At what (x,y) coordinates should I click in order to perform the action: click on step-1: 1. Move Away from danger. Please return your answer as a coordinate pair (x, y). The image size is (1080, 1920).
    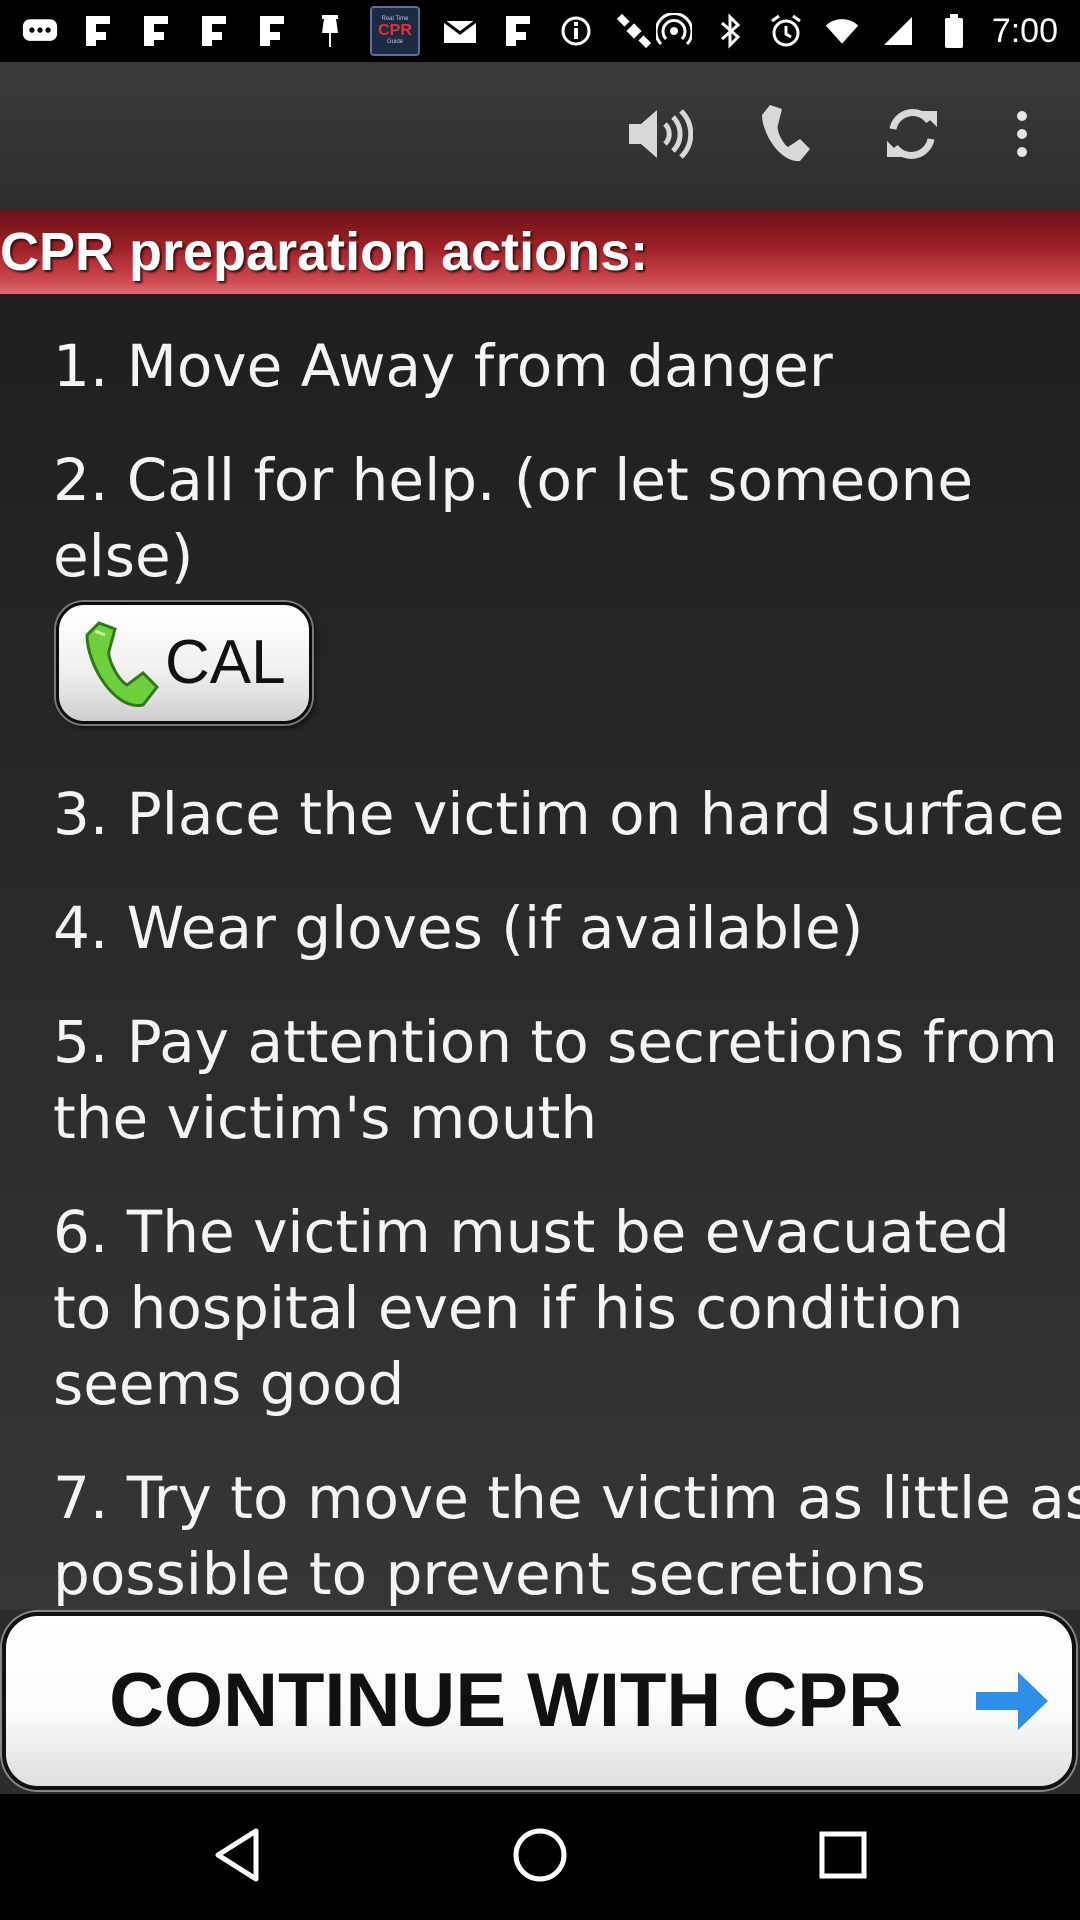
    Looking at the image, I should click on (566, 366).